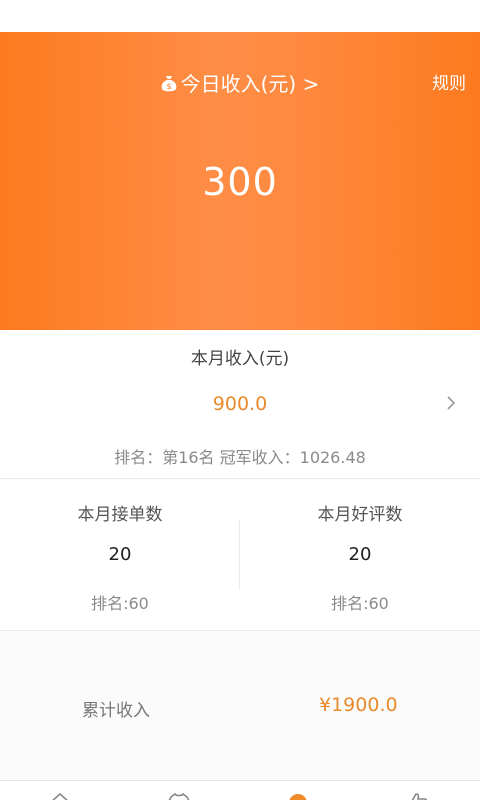  I want to click on reviews-stat: 本月好评数 20 排名:60, so click(360, 555).